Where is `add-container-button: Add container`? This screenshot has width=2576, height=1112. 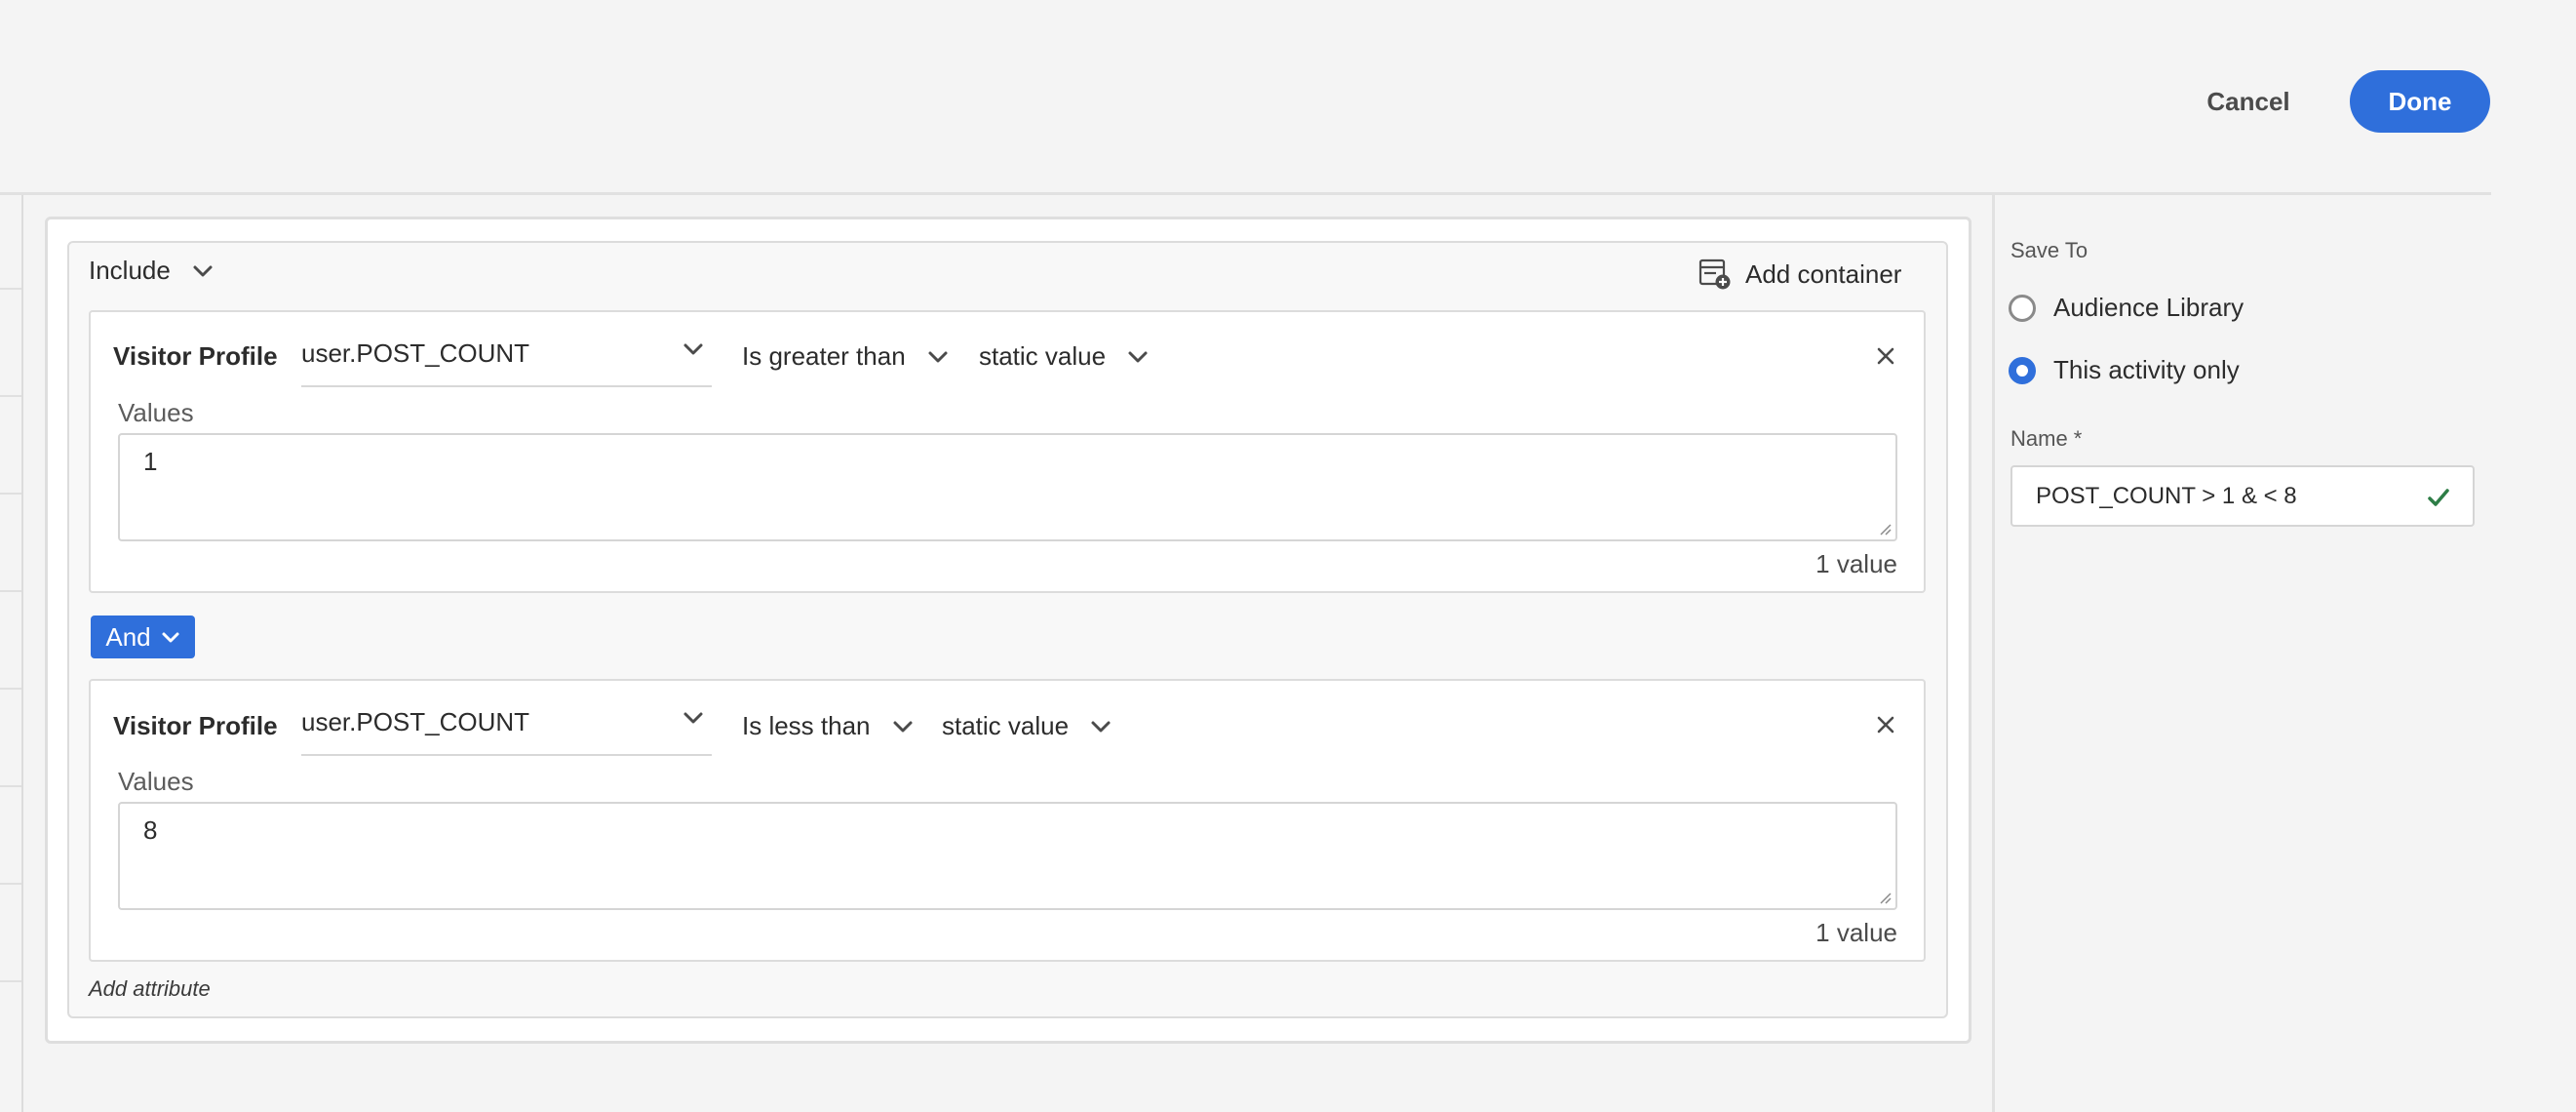 add-container-button: Add container is located at coordinates (1799, 274).